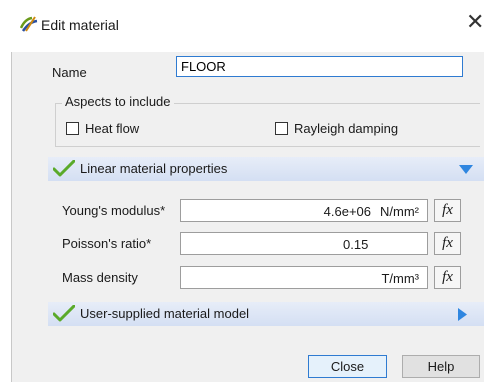  I want to click on help-button: Help, so click(441, 366).